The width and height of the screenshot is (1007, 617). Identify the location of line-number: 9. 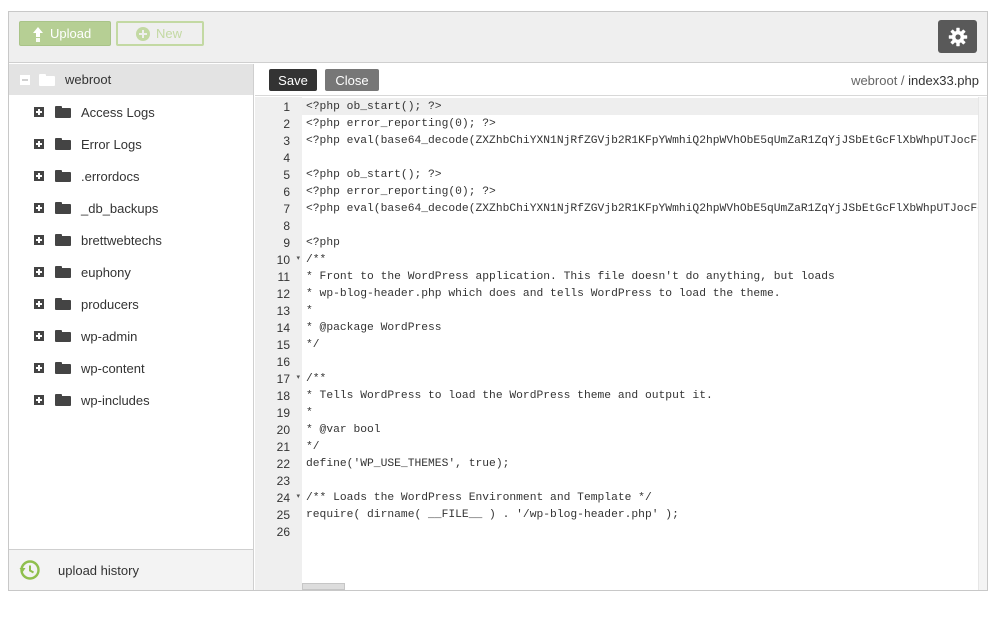
(286, 242).